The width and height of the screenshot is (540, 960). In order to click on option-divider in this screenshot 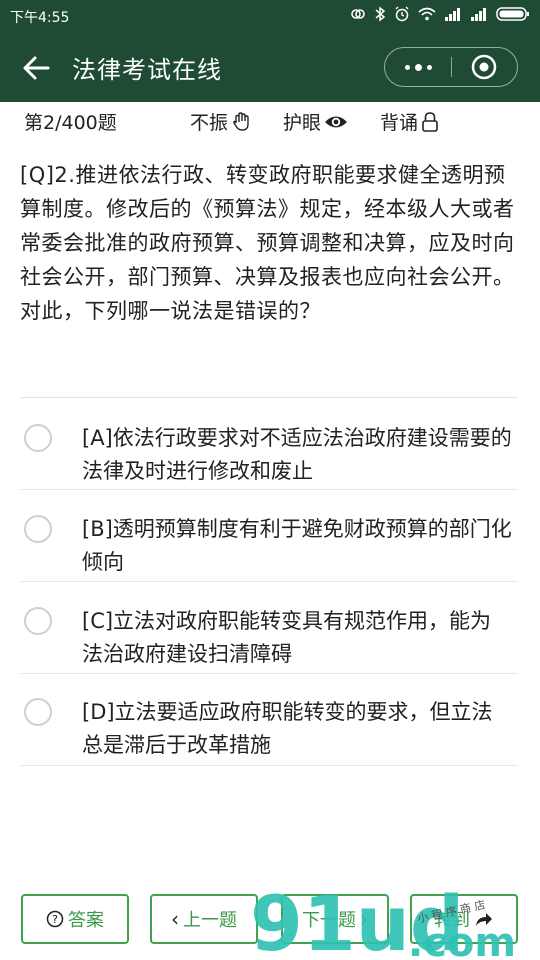, I will do `click(269, 765)`.